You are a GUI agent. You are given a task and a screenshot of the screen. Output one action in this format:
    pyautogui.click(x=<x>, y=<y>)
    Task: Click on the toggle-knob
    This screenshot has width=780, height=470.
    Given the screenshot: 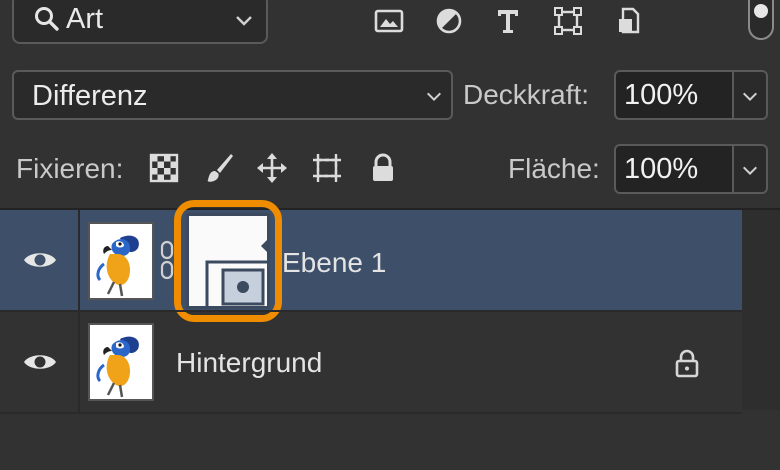 What is the action you would take?
    pyautogui.click(x=761, y=11)
    